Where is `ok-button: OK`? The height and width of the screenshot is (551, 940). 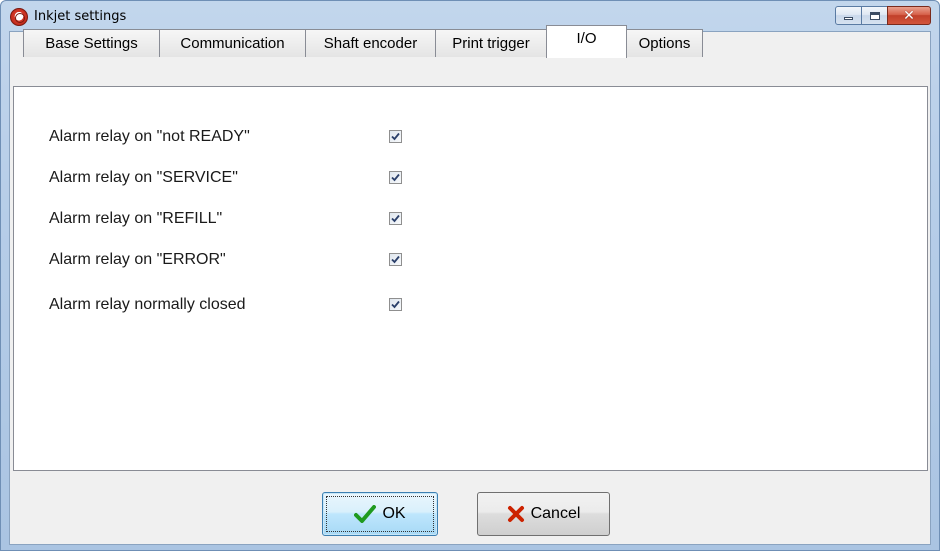 ok-button: OK is located at coordinates (380, 514).